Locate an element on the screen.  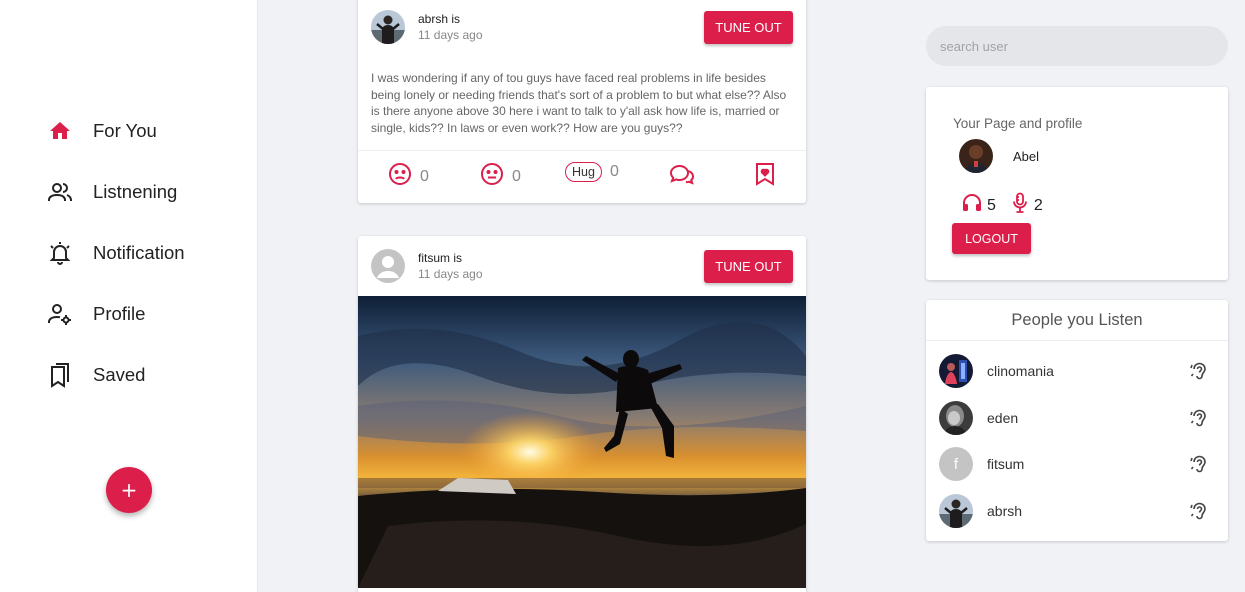
list-item: f fitsum is located at coordinates (1074, 464).